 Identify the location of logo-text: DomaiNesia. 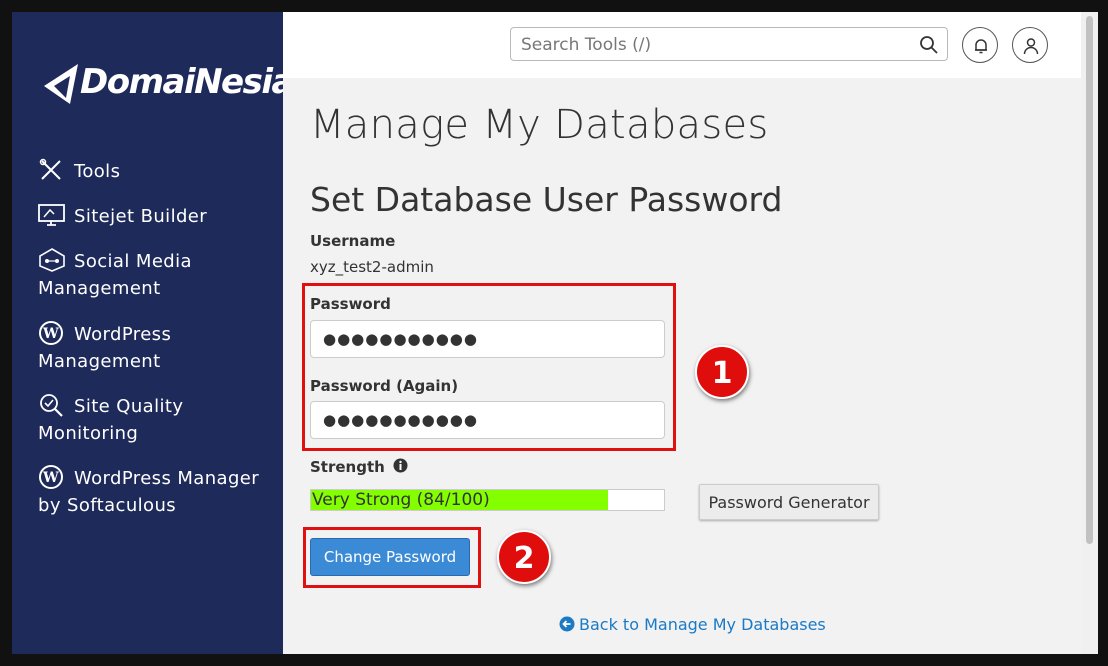
(187, 82).